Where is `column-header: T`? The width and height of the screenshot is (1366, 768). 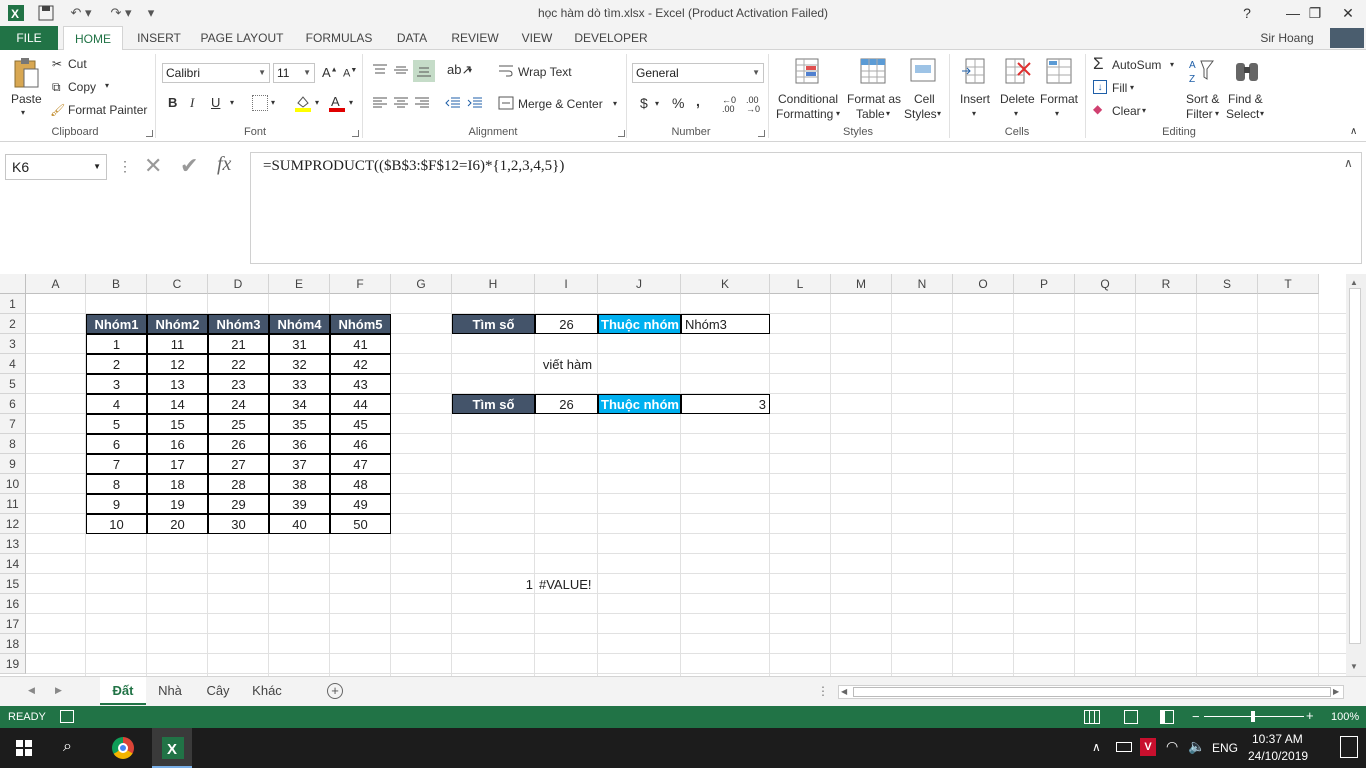 column-header: T is located at coordinates (1288, 284).